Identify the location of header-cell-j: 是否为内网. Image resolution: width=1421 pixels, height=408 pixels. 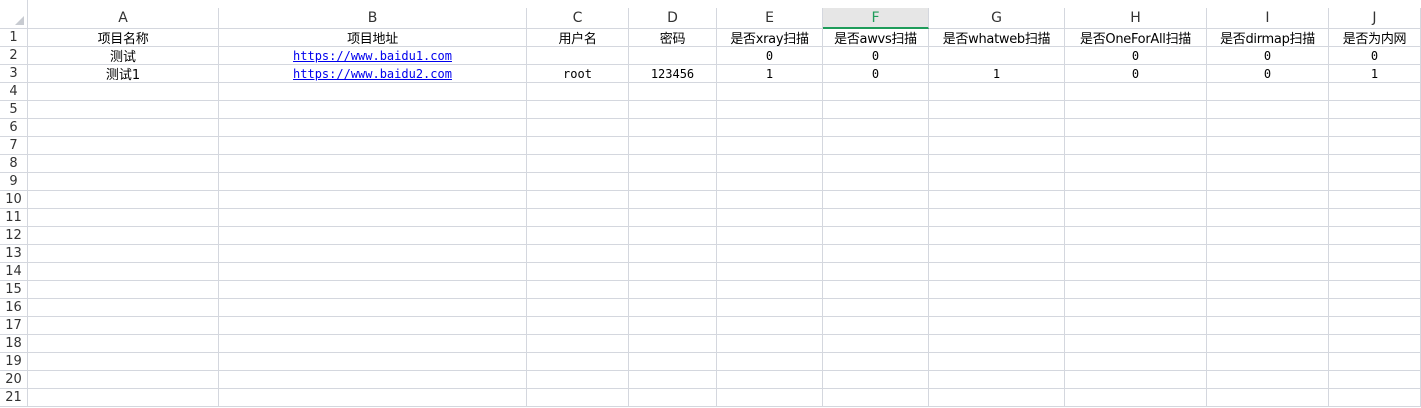
(1375, 38).